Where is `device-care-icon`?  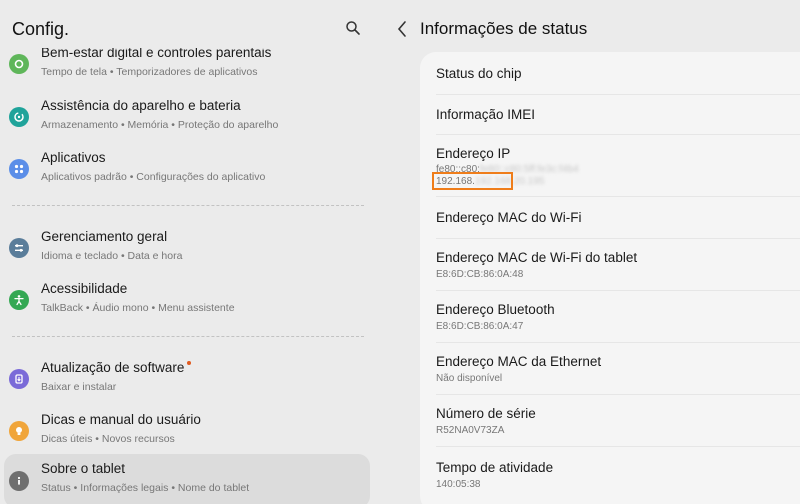
device-care-icon is located at coordinates (19, 117).